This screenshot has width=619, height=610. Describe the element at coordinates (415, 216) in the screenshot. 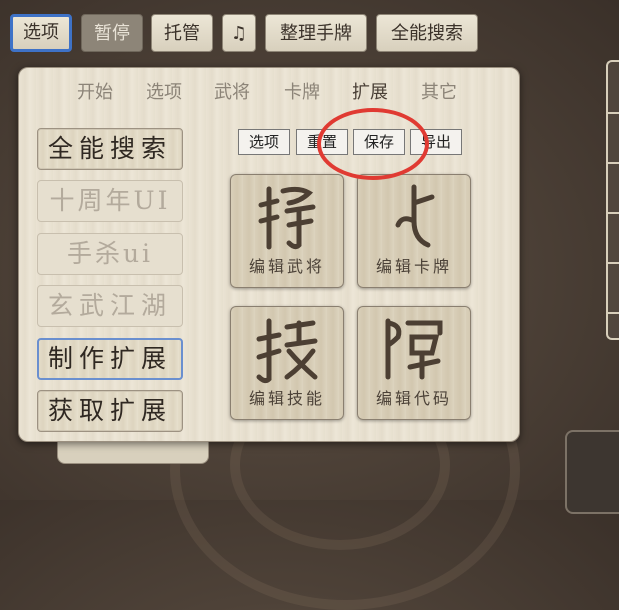

I see `ancient-script-card-icon` at that location.